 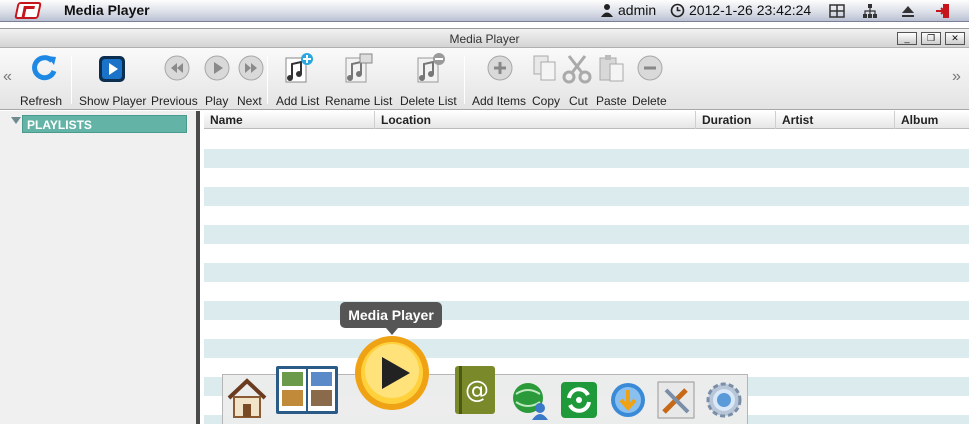 I want to click on address-book-icon: @, so click(x=475, y=390).